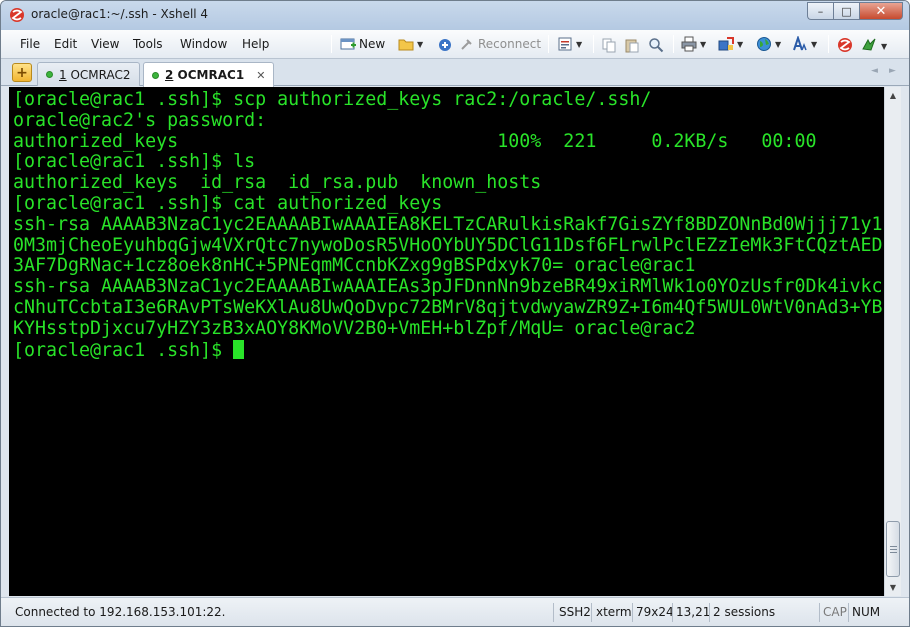  What do you see at coordinates (845, 45) in the screenshot?
I see `xshell-icon` at bounding box center [845, 45].